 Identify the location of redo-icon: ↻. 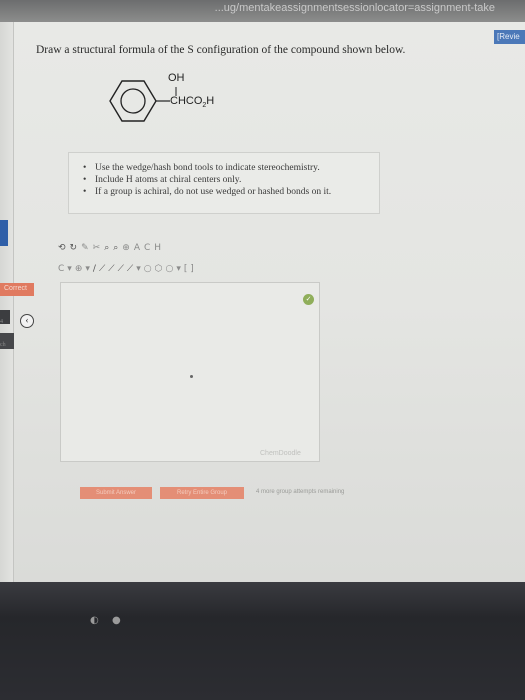
(74, 248).